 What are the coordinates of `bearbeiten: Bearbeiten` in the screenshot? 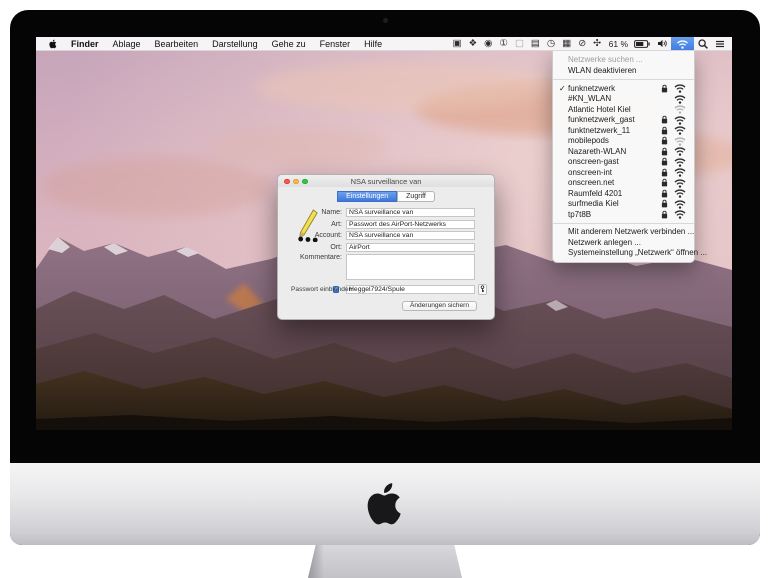 It's located at (177, 43).